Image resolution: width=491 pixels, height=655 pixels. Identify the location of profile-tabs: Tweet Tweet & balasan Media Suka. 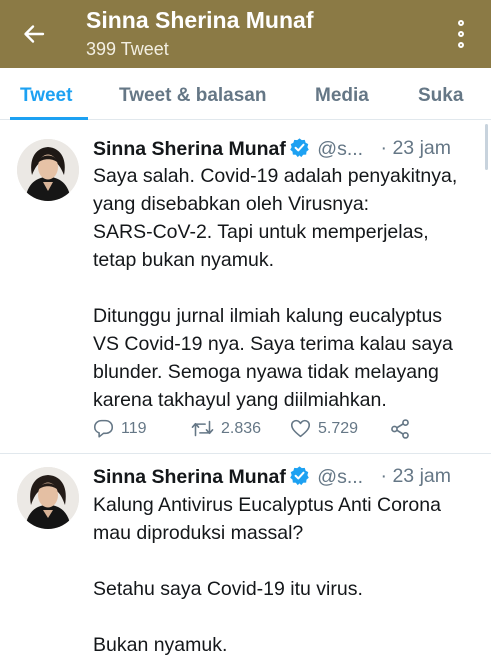
(245, 94).